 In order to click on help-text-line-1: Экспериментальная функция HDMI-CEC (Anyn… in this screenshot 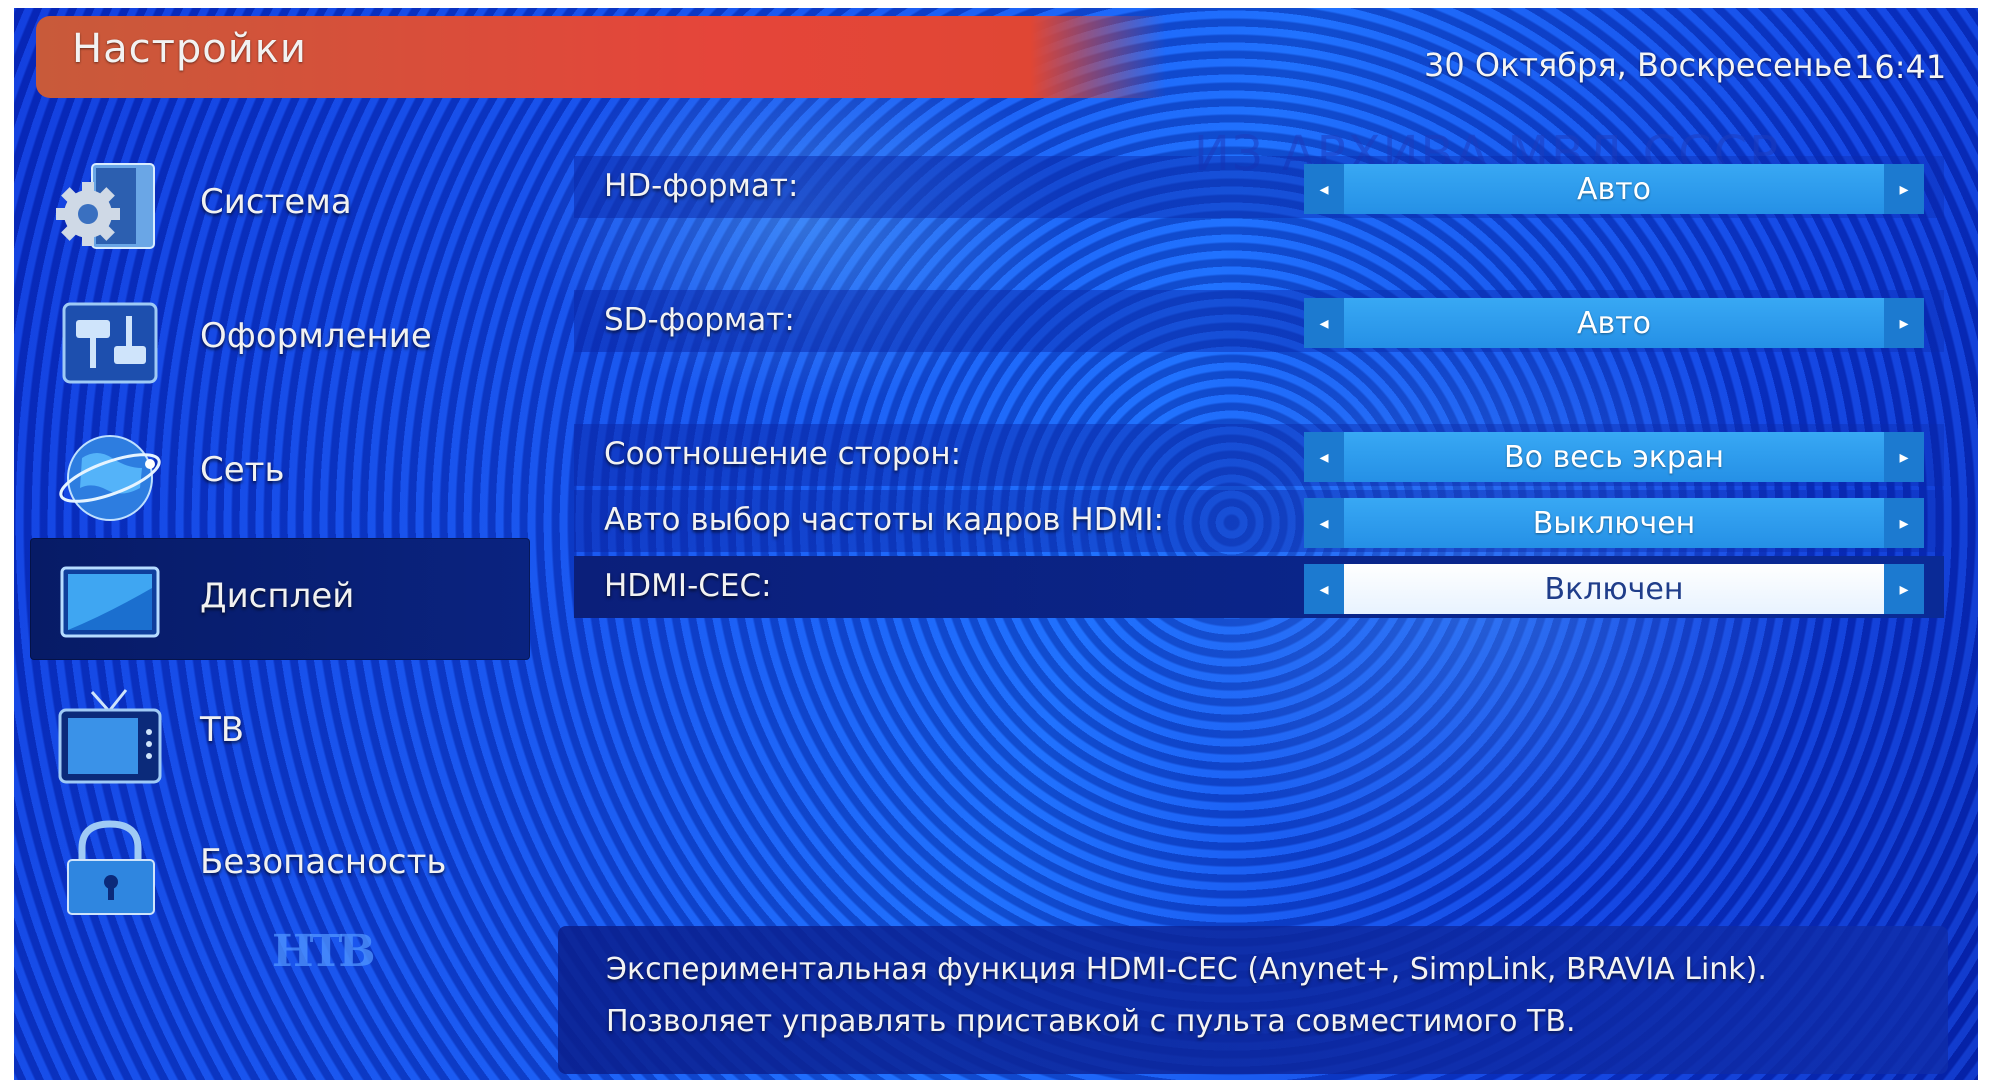, I will do `click(1186, 969)`.